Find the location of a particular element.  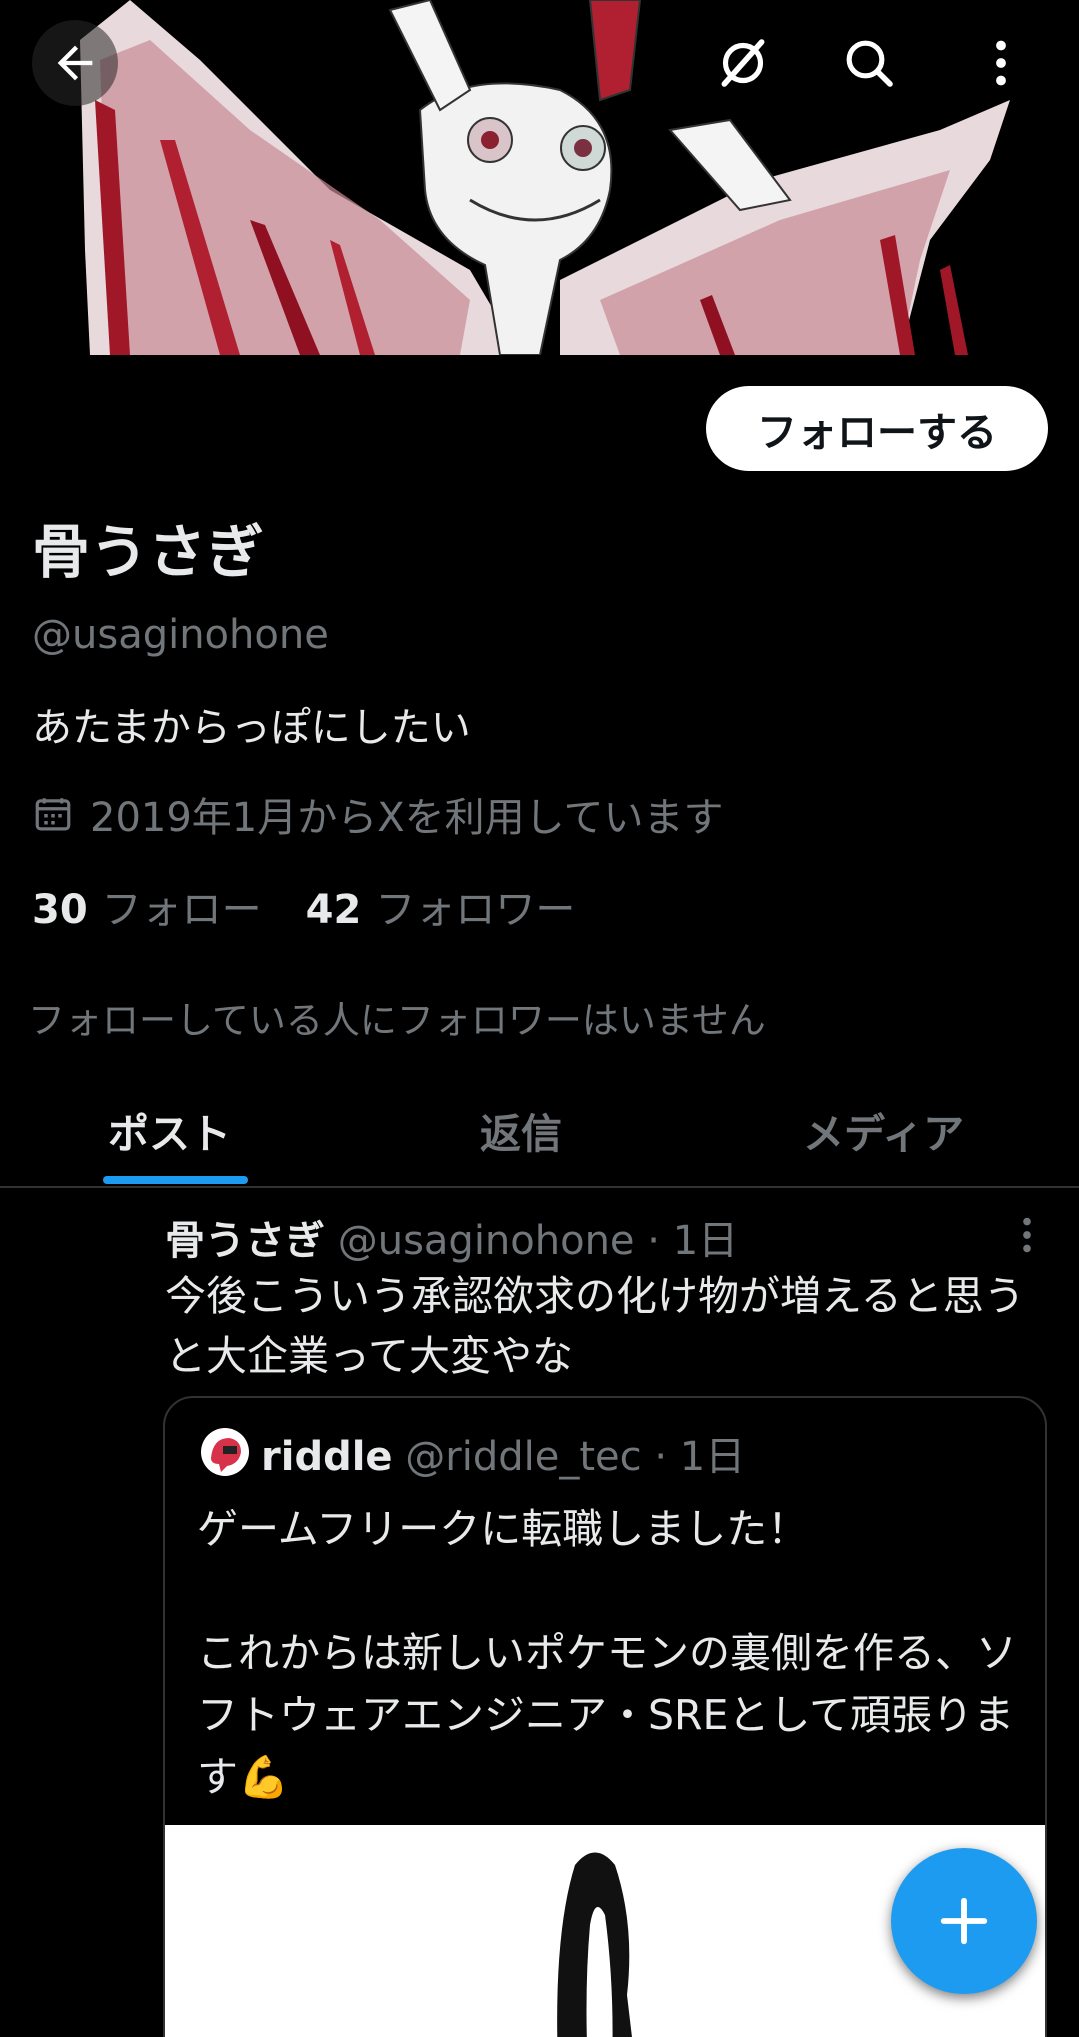

quoted-post-time: · 1日 is located at coordinates (700, 1457).